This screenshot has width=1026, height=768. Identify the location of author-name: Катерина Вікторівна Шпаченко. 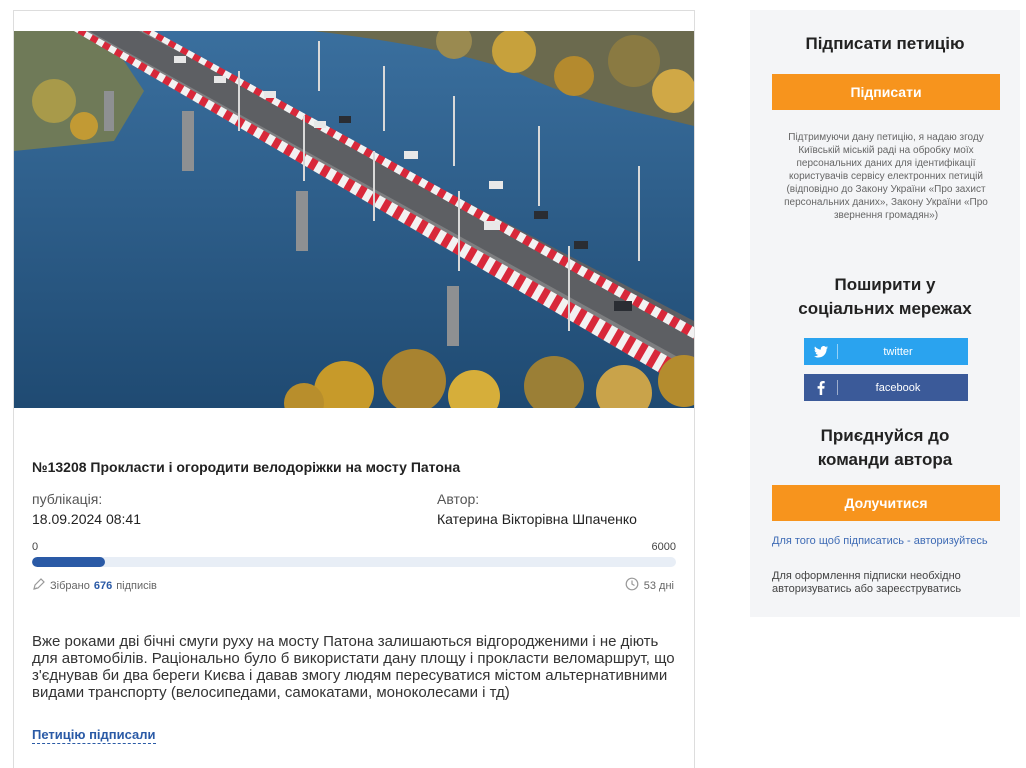
(537, 519).